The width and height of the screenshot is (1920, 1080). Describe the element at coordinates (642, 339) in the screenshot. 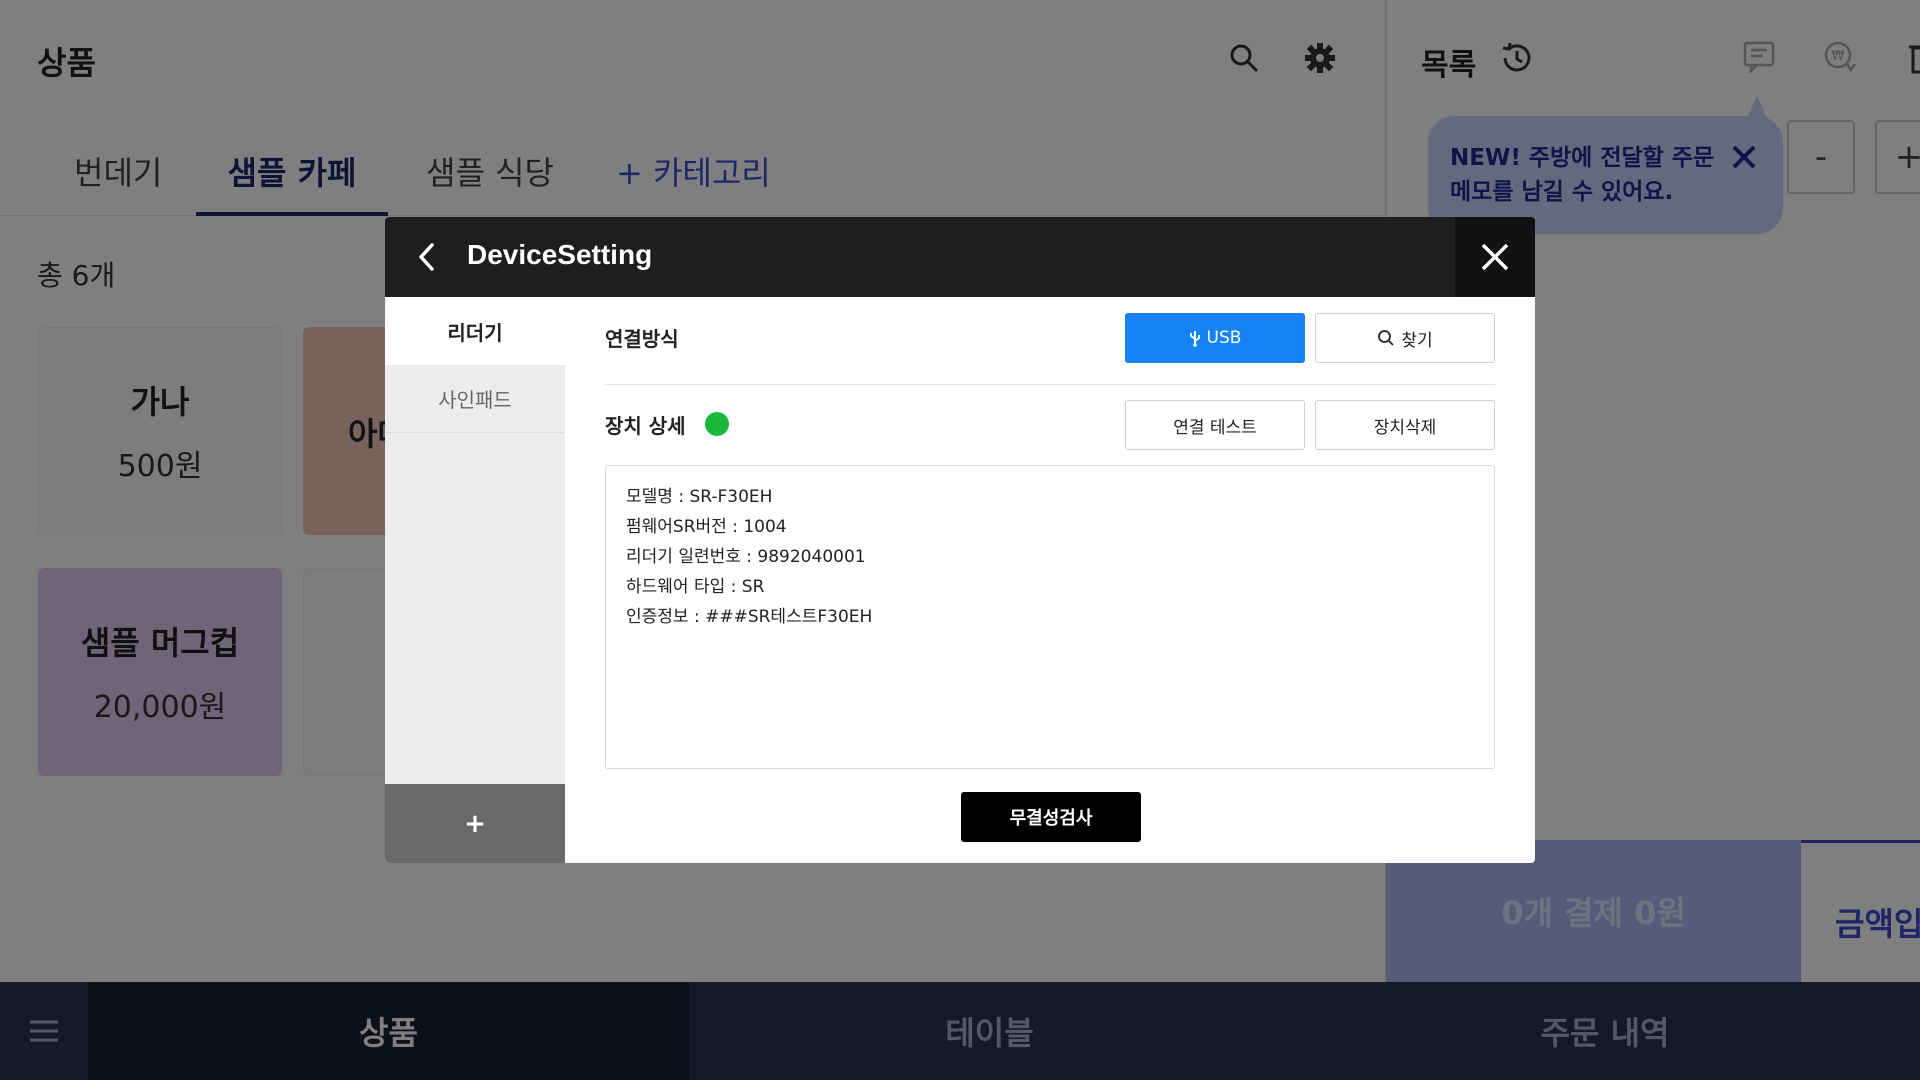

I see `connection-method-label: 연결방식` at that location.